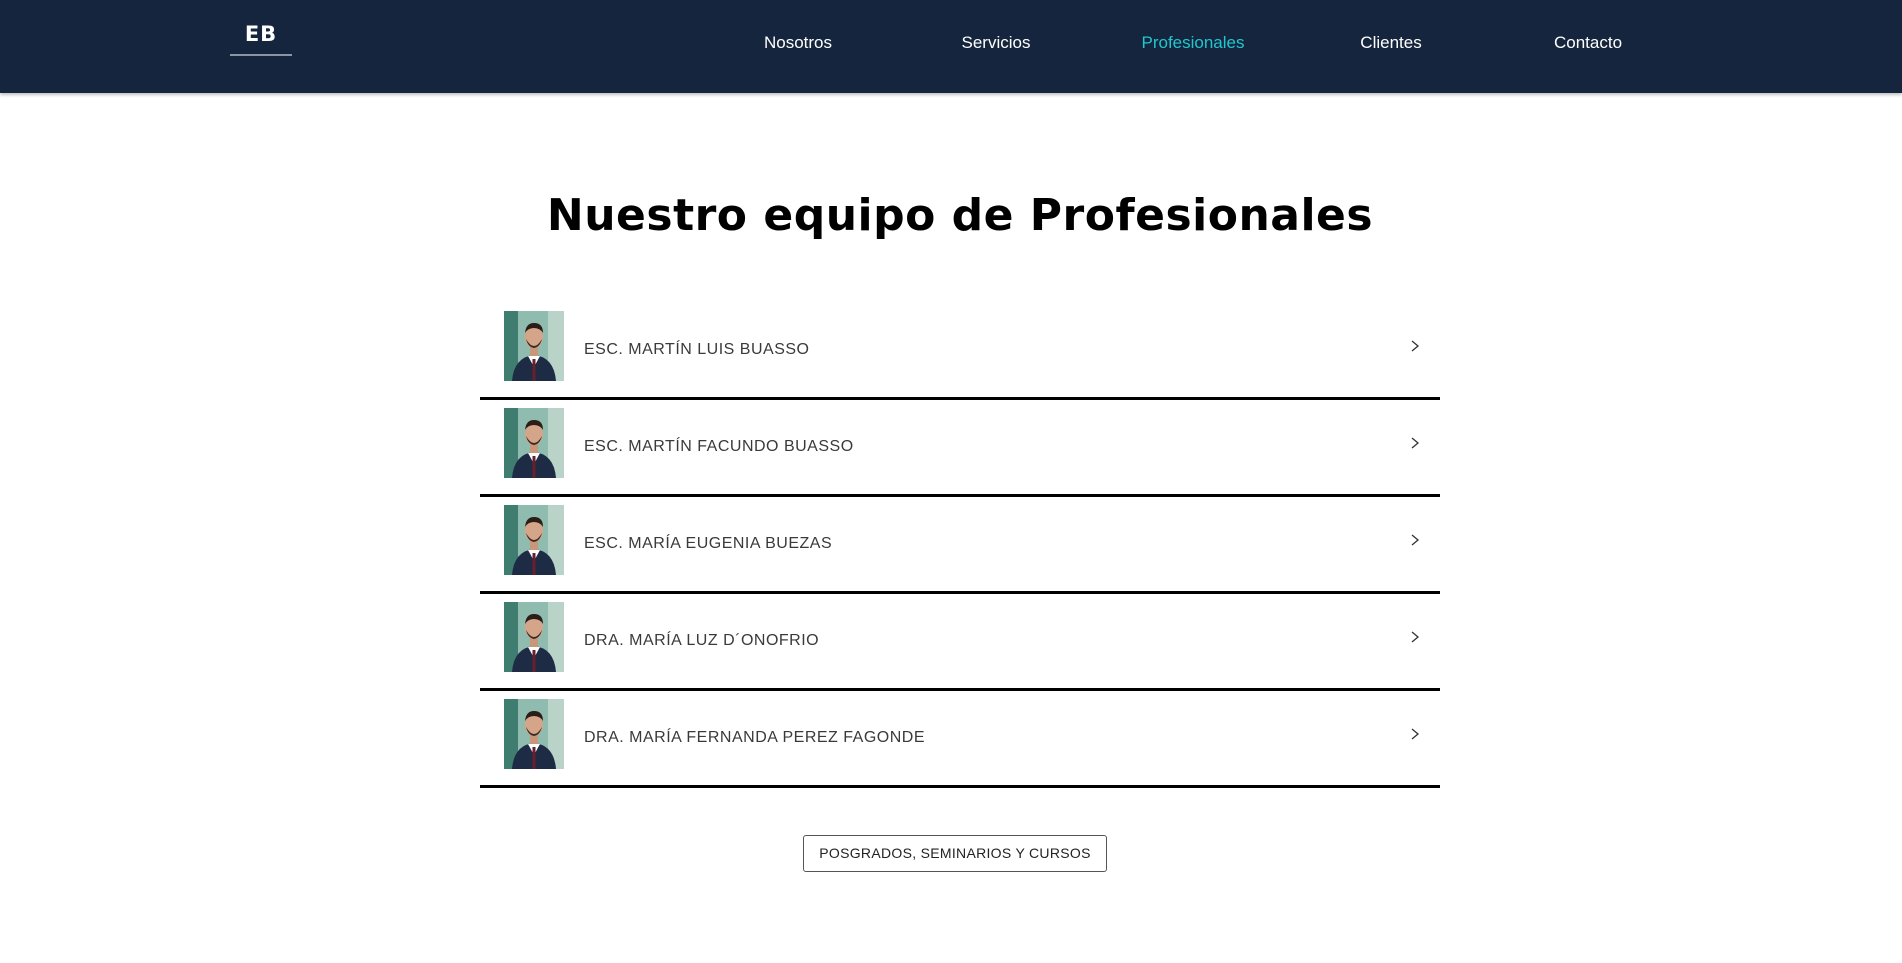 The height and width of the screenshot is (963, 1902). What do you see at coordinates (960, 739) in the screenshot?
I see `professional-row: DRA. MARÍA FERNANDA PEREZ FAGONDE` at bounding box center [960, 739].